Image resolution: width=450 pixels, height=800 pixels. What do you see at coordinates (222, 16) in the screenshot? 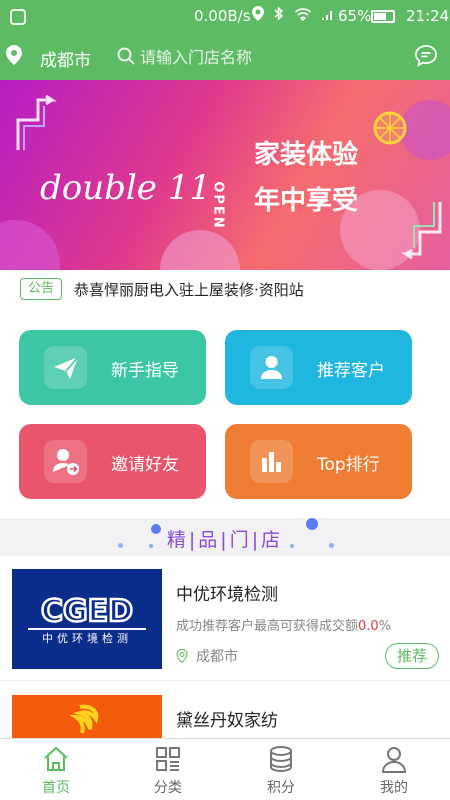
I see `network-speed: 0.00B/s` at bounding box center [222, 16].